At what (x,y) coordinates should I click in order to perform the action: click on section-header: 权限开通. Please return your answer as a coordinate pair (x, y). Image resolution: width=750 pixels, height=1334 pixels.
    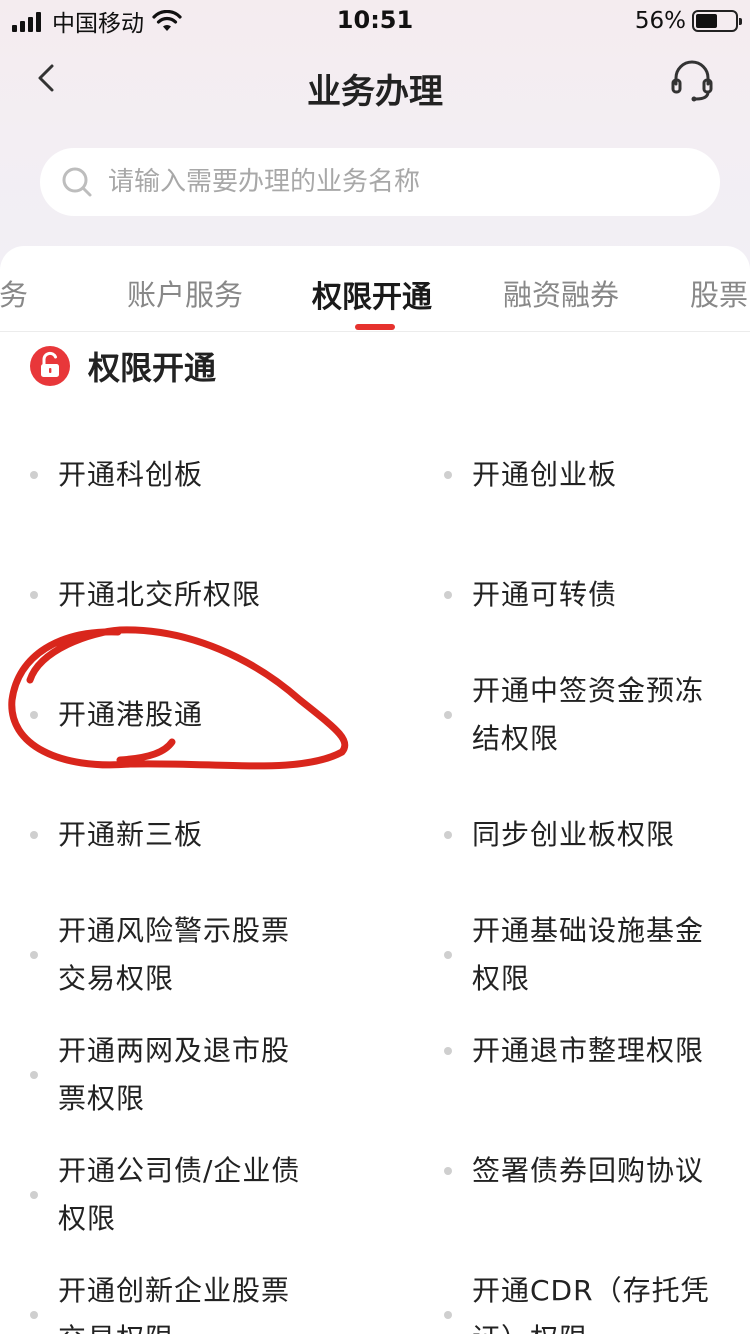
    Looking at the image, I should click on (123, 366).